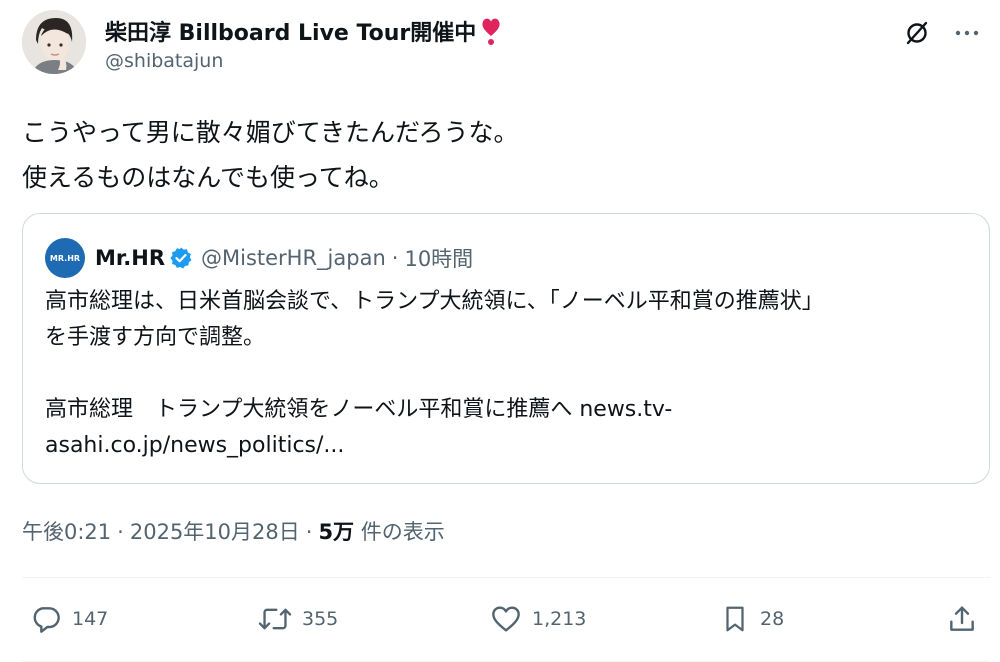 Image resolution: width=1000 pixels, height=662 pixels. I want to click on quote-text-blank-line, so click(510, 374).